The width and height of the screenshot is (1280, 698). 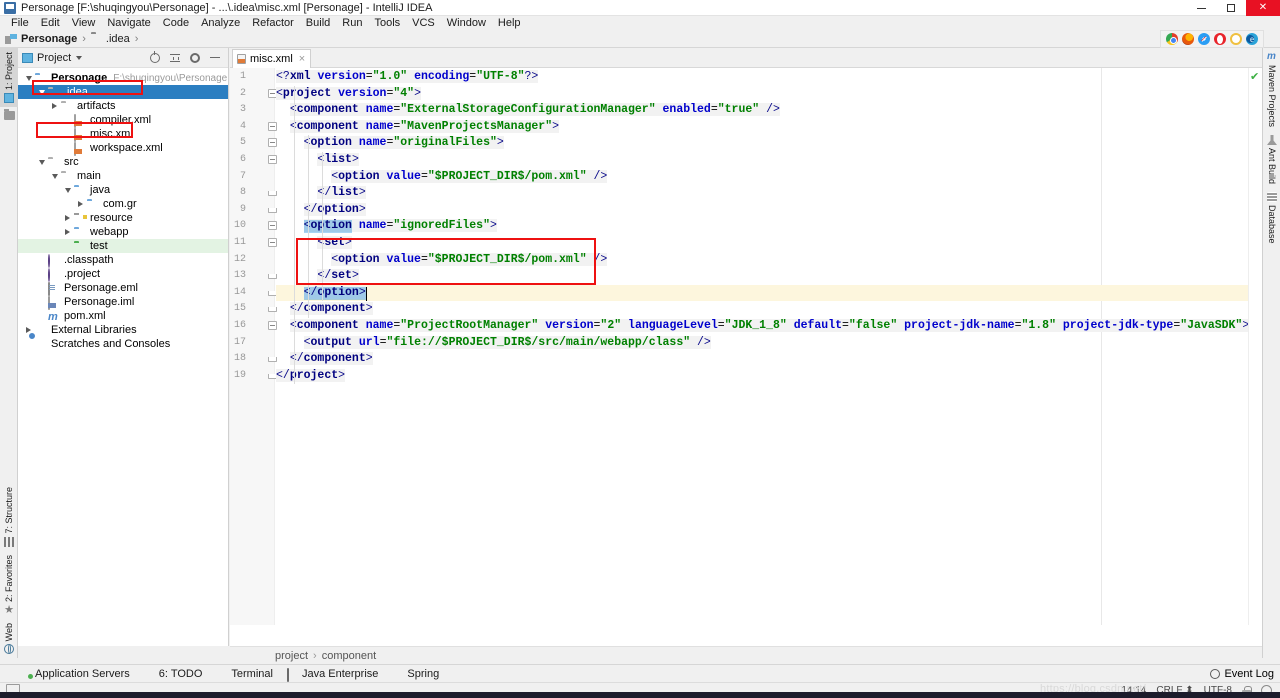 I want to click on code-line-19: </project>, so click(x=311, y=376).